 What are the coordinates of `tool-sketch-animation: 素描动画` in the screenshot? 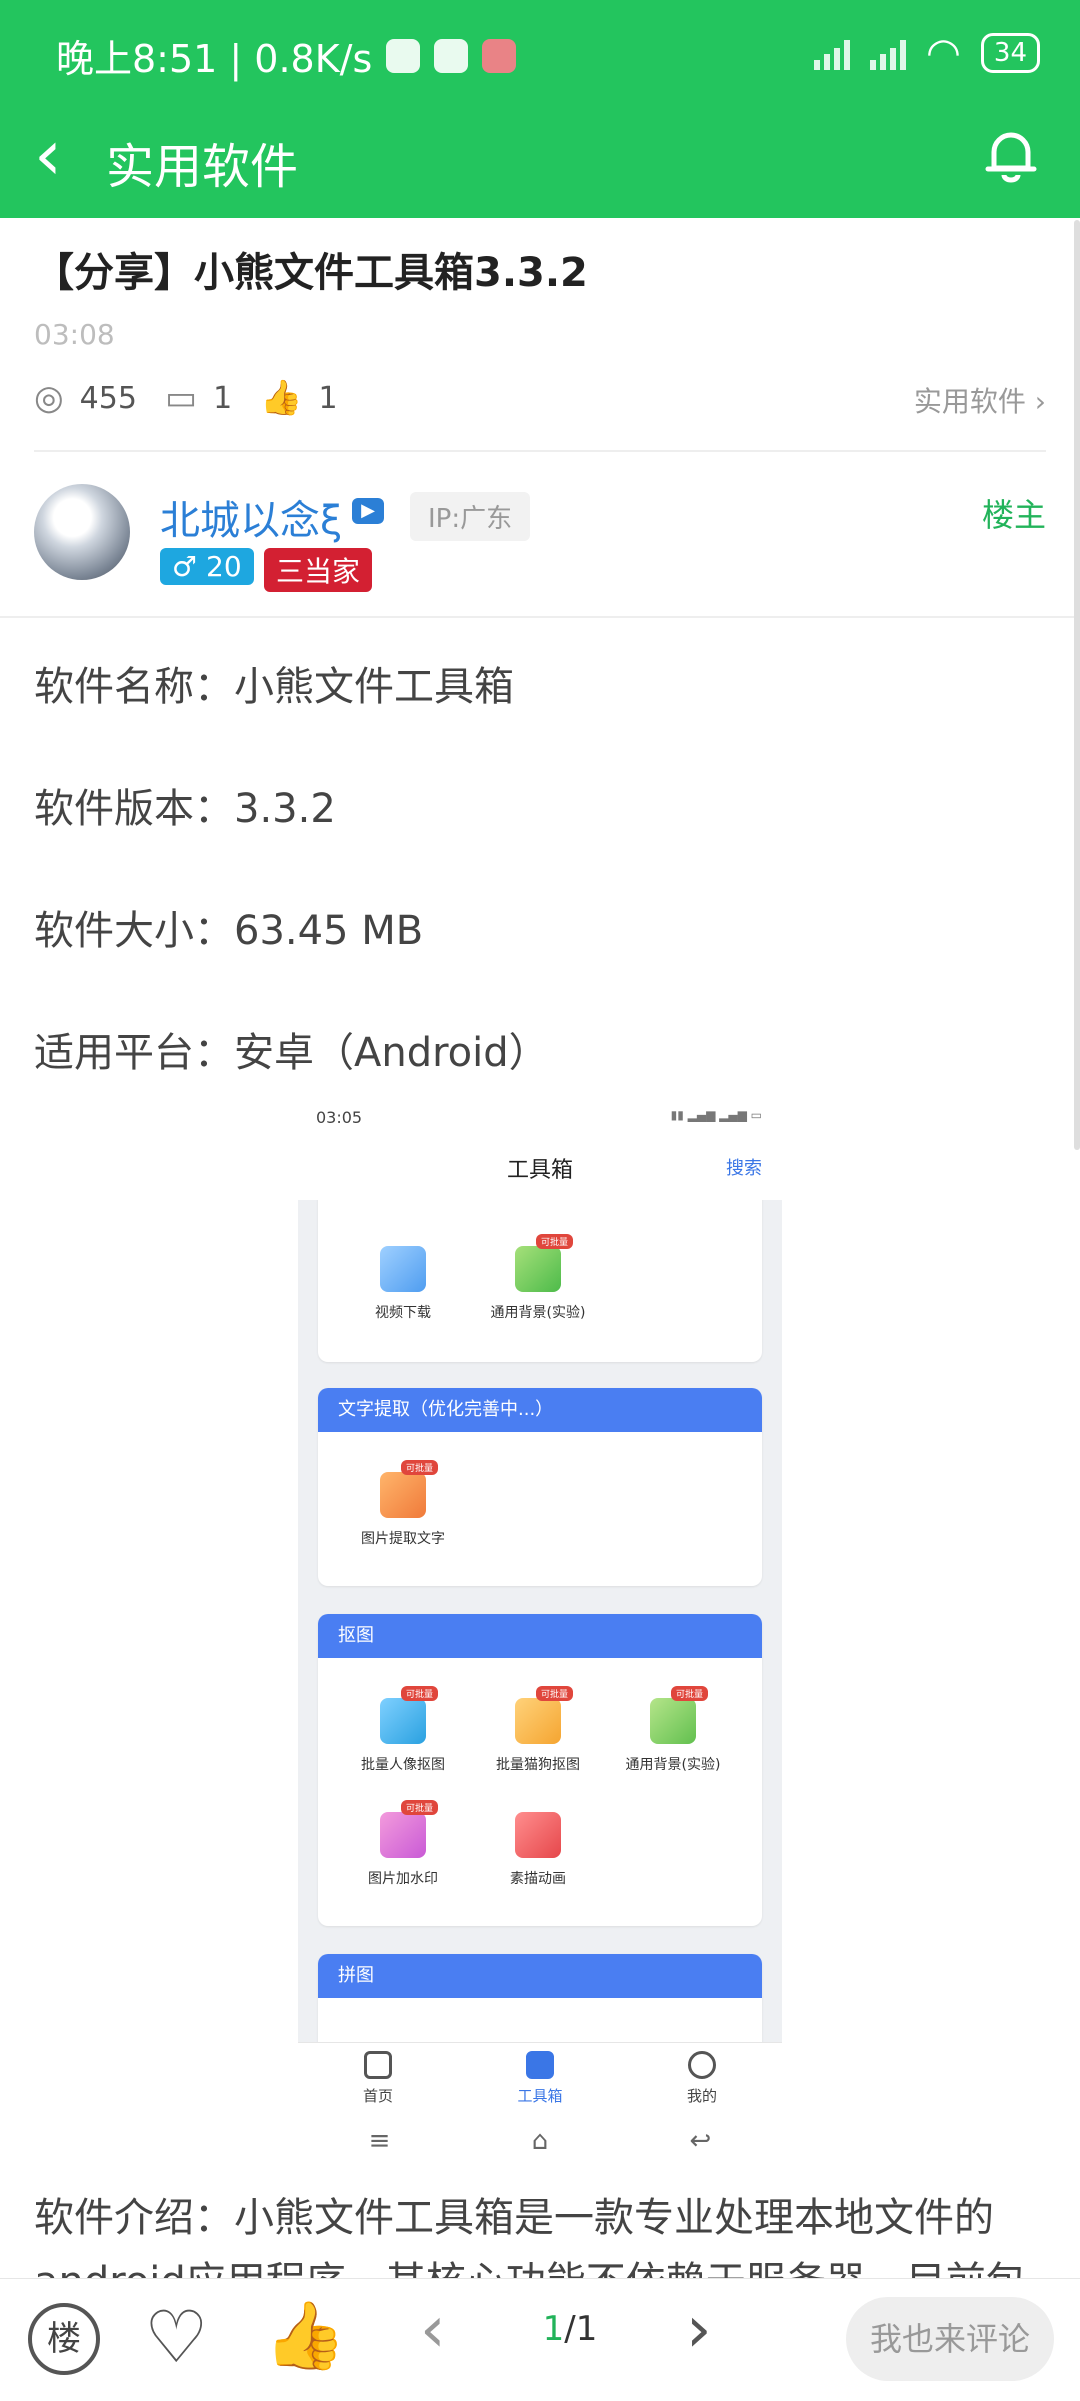 It's located at (538, 1850).